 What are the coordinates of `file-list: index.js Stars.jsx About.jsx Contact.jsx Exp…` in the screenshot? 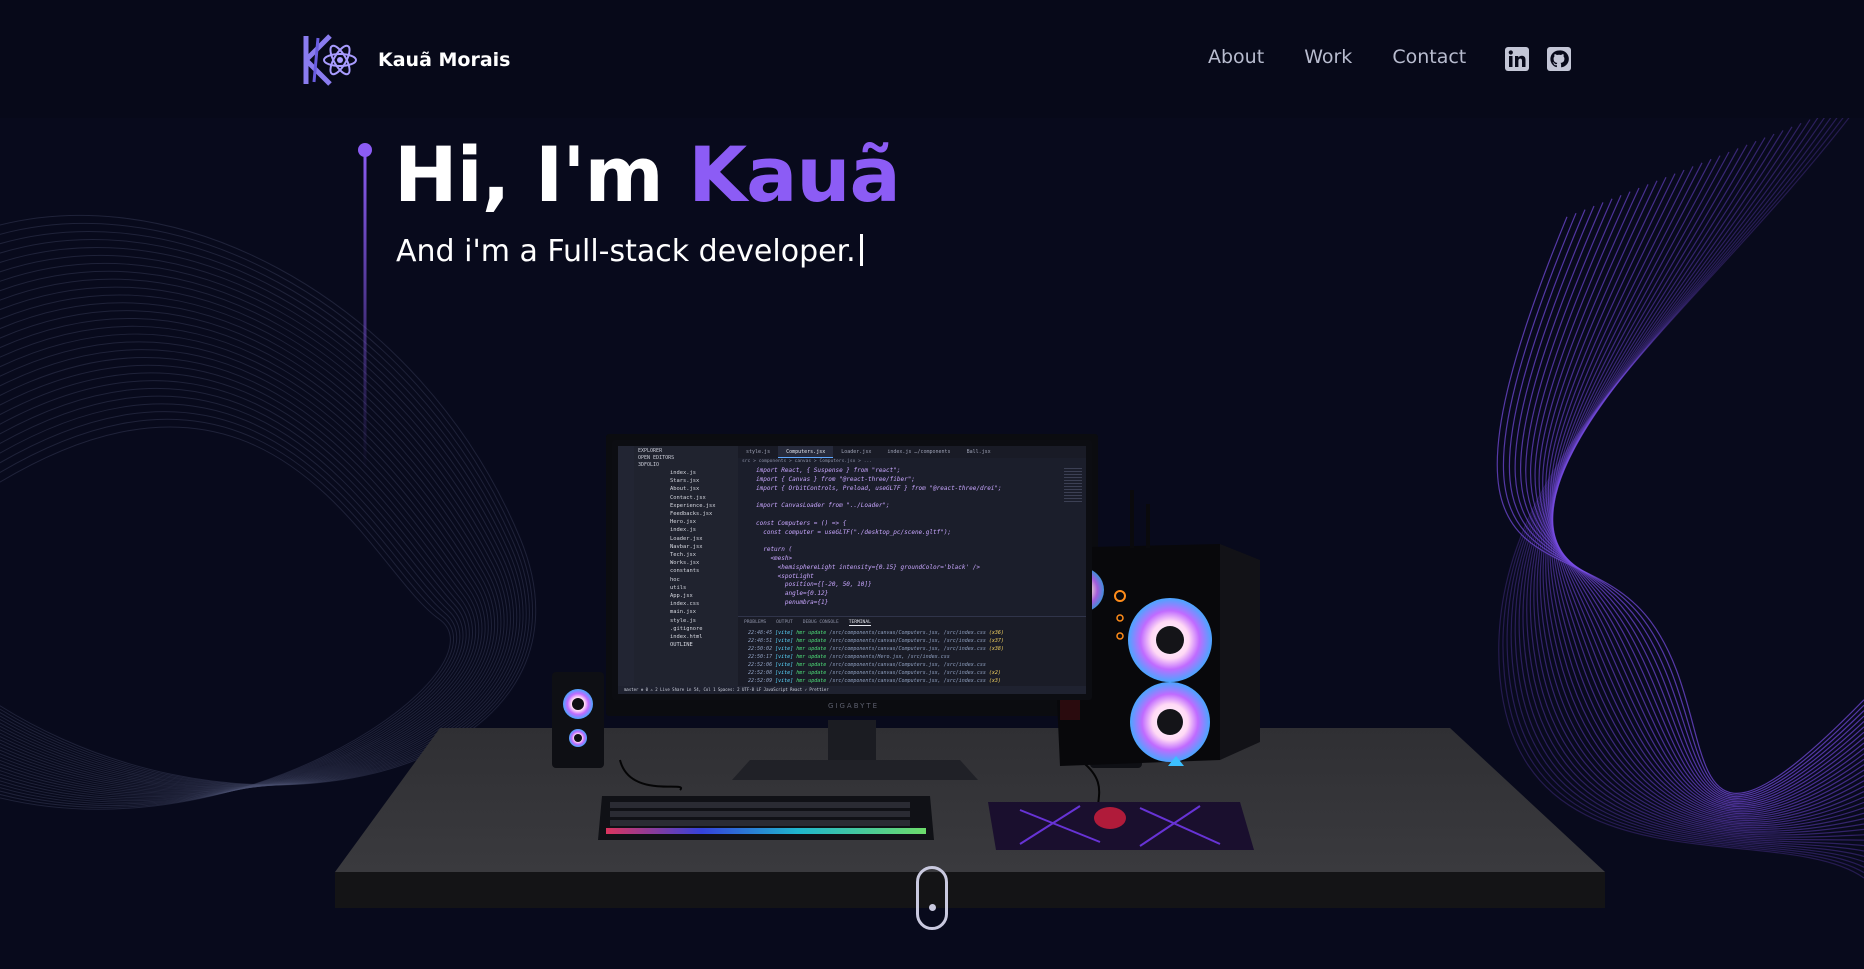 It's located at (688, 559).